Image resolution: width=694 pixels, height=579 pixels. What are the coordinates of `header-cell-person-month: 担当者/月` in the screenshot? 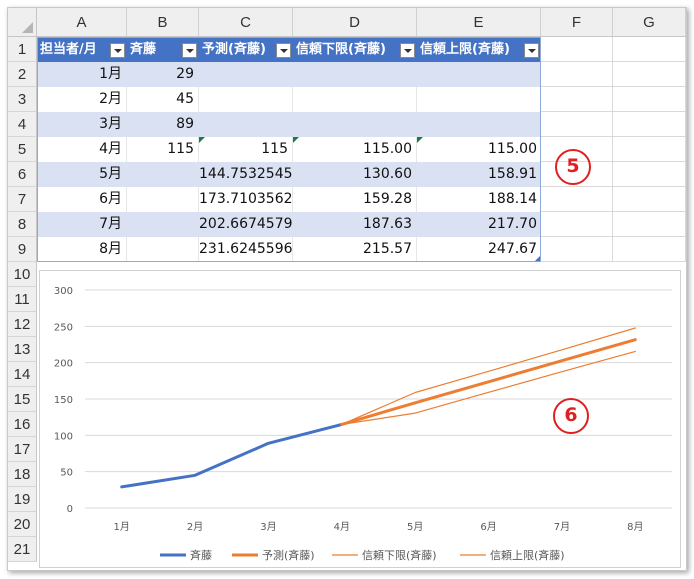 It's located at (82, 49).